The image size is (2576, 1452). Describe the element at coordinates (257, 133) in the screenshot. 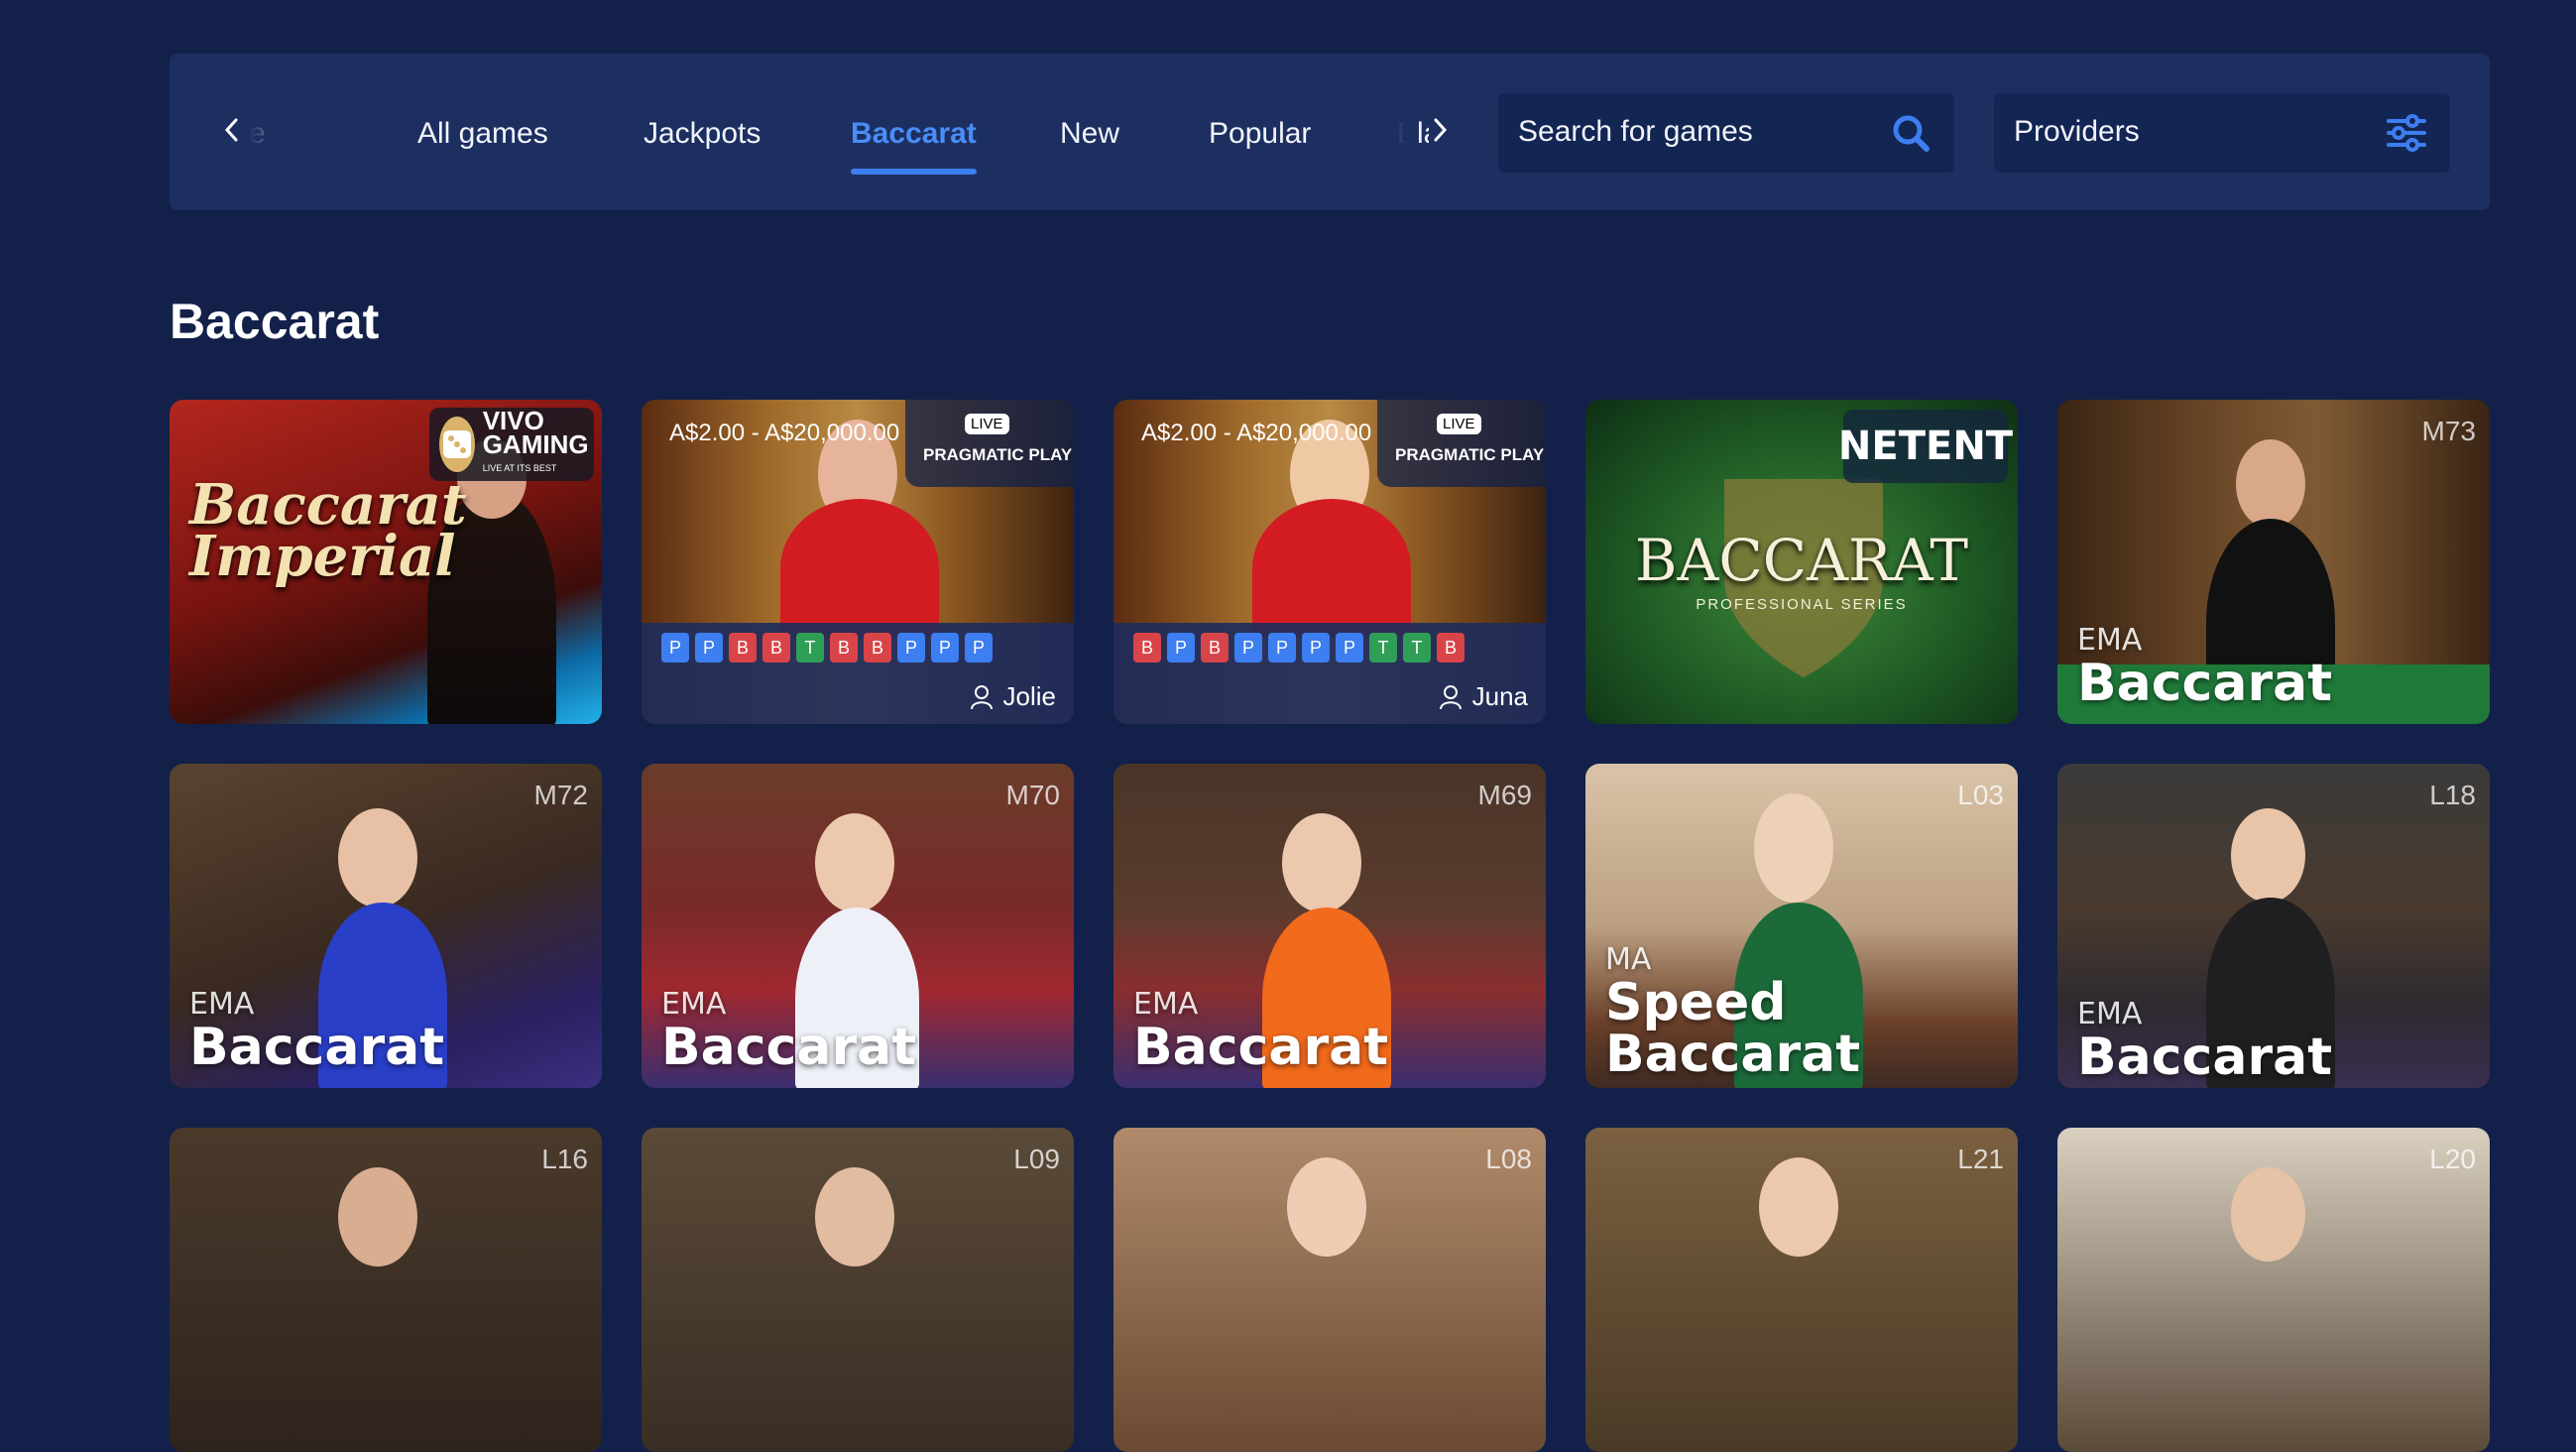

I see `tab-partial-hidden: e` at that location.